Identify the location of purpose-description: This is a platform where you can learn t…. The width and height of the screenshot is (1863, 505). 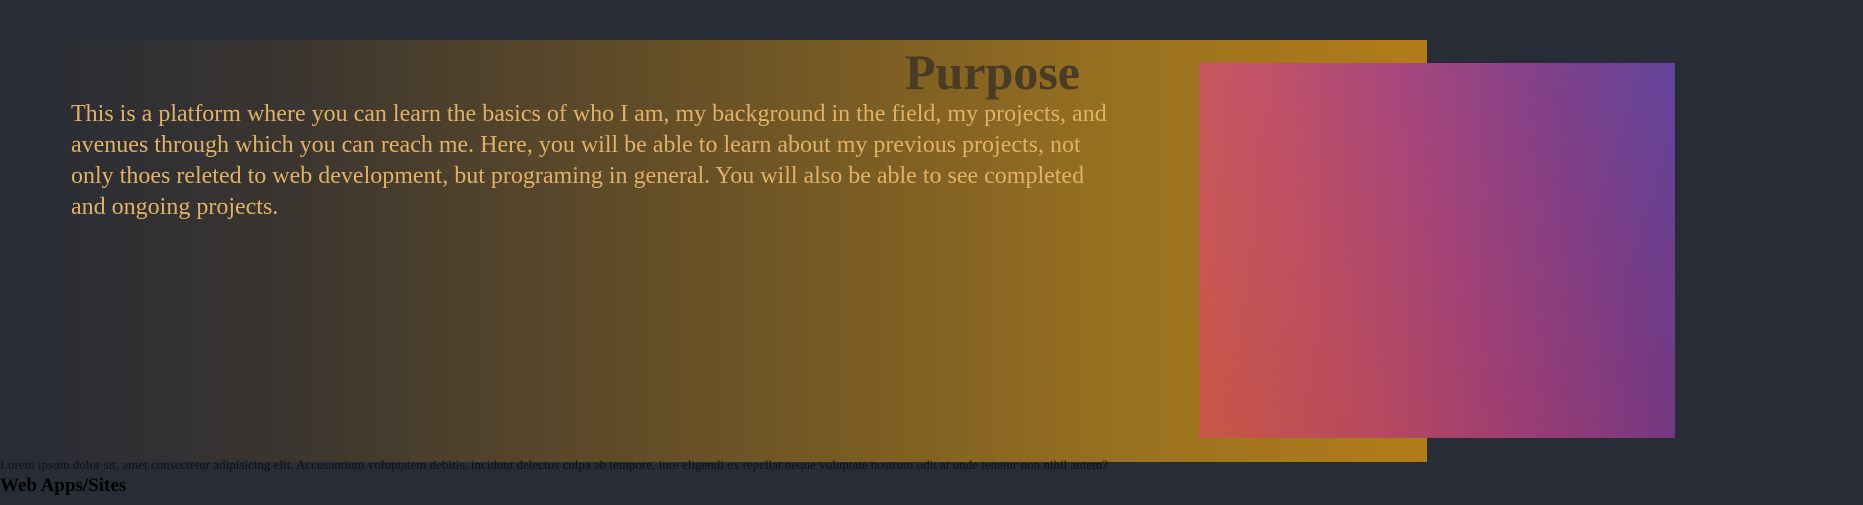
(589, 160).